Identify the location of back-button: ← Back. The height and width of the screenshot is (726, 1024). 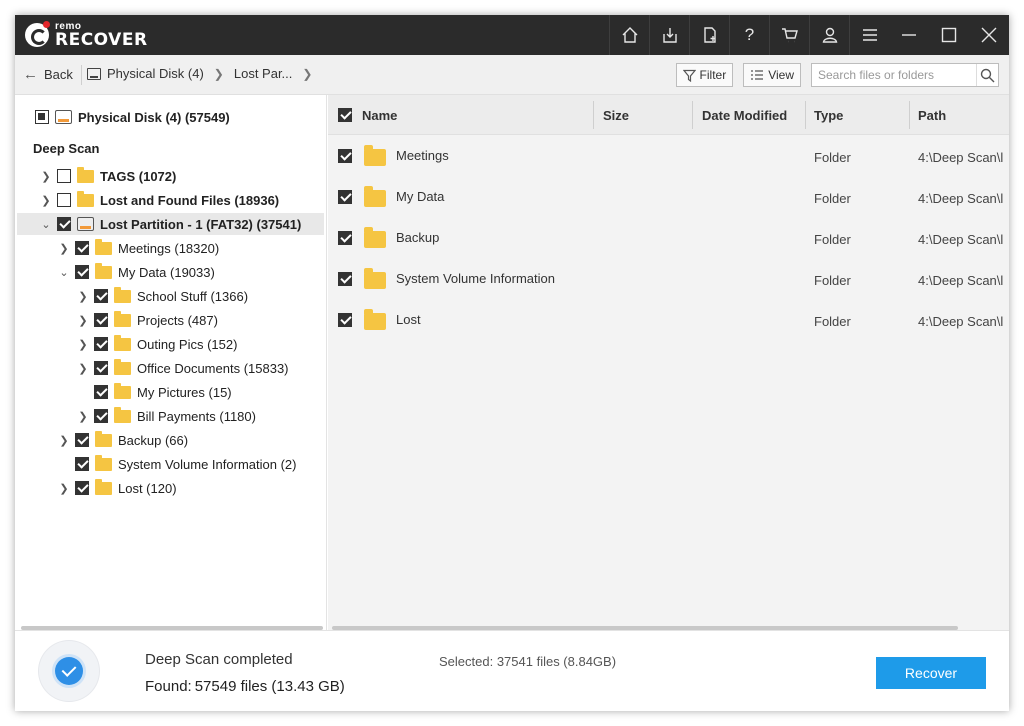
(48, 74).